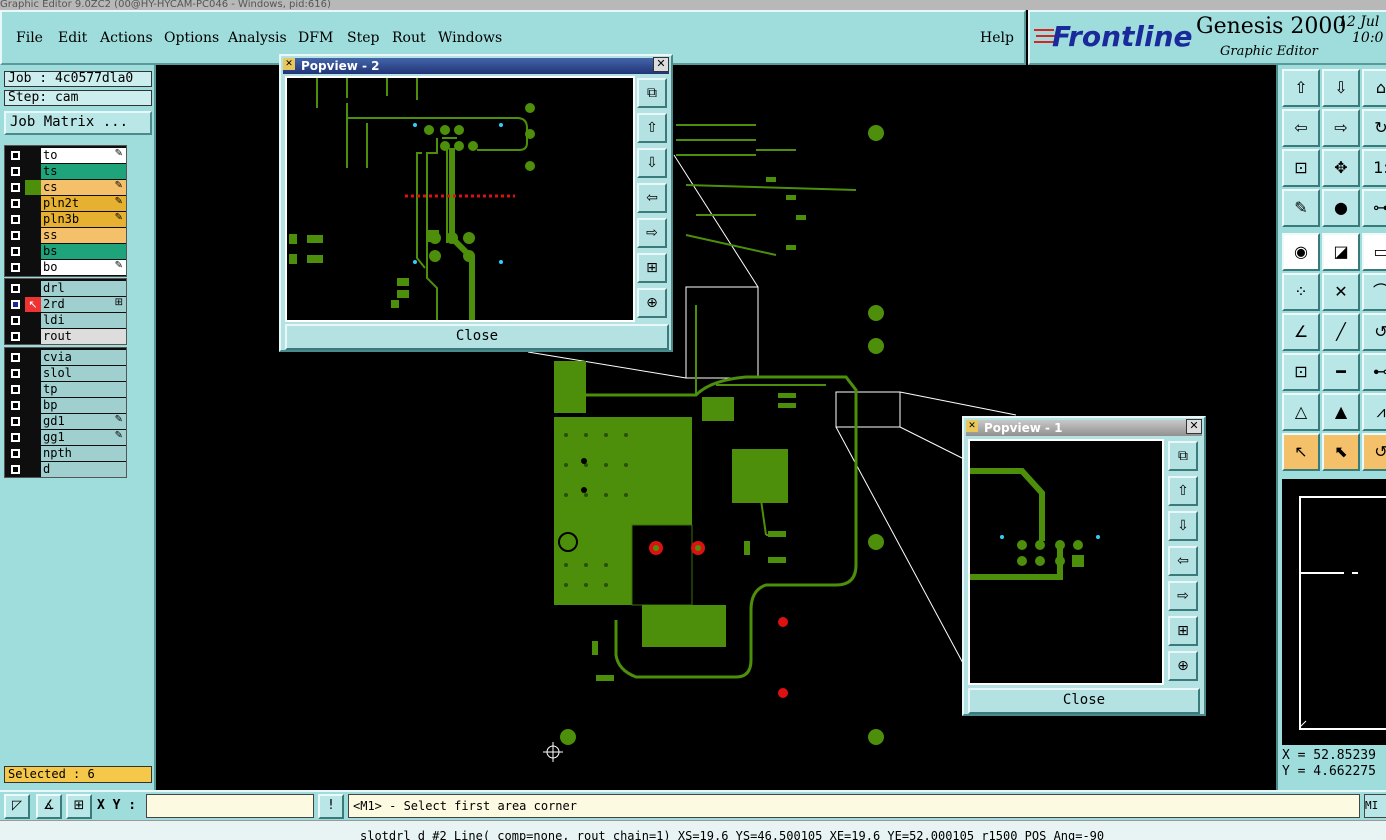  I want to click on menu-actions: Actions, so click(126, 38).